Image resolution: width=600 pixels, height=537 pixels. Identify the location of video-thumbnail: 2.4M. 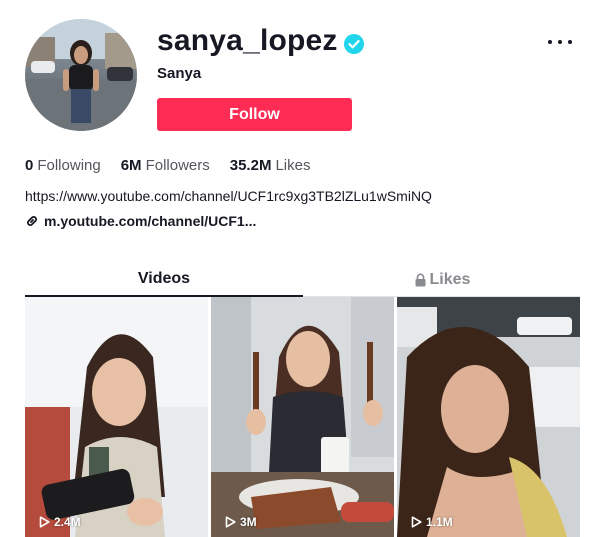
(116, 417).